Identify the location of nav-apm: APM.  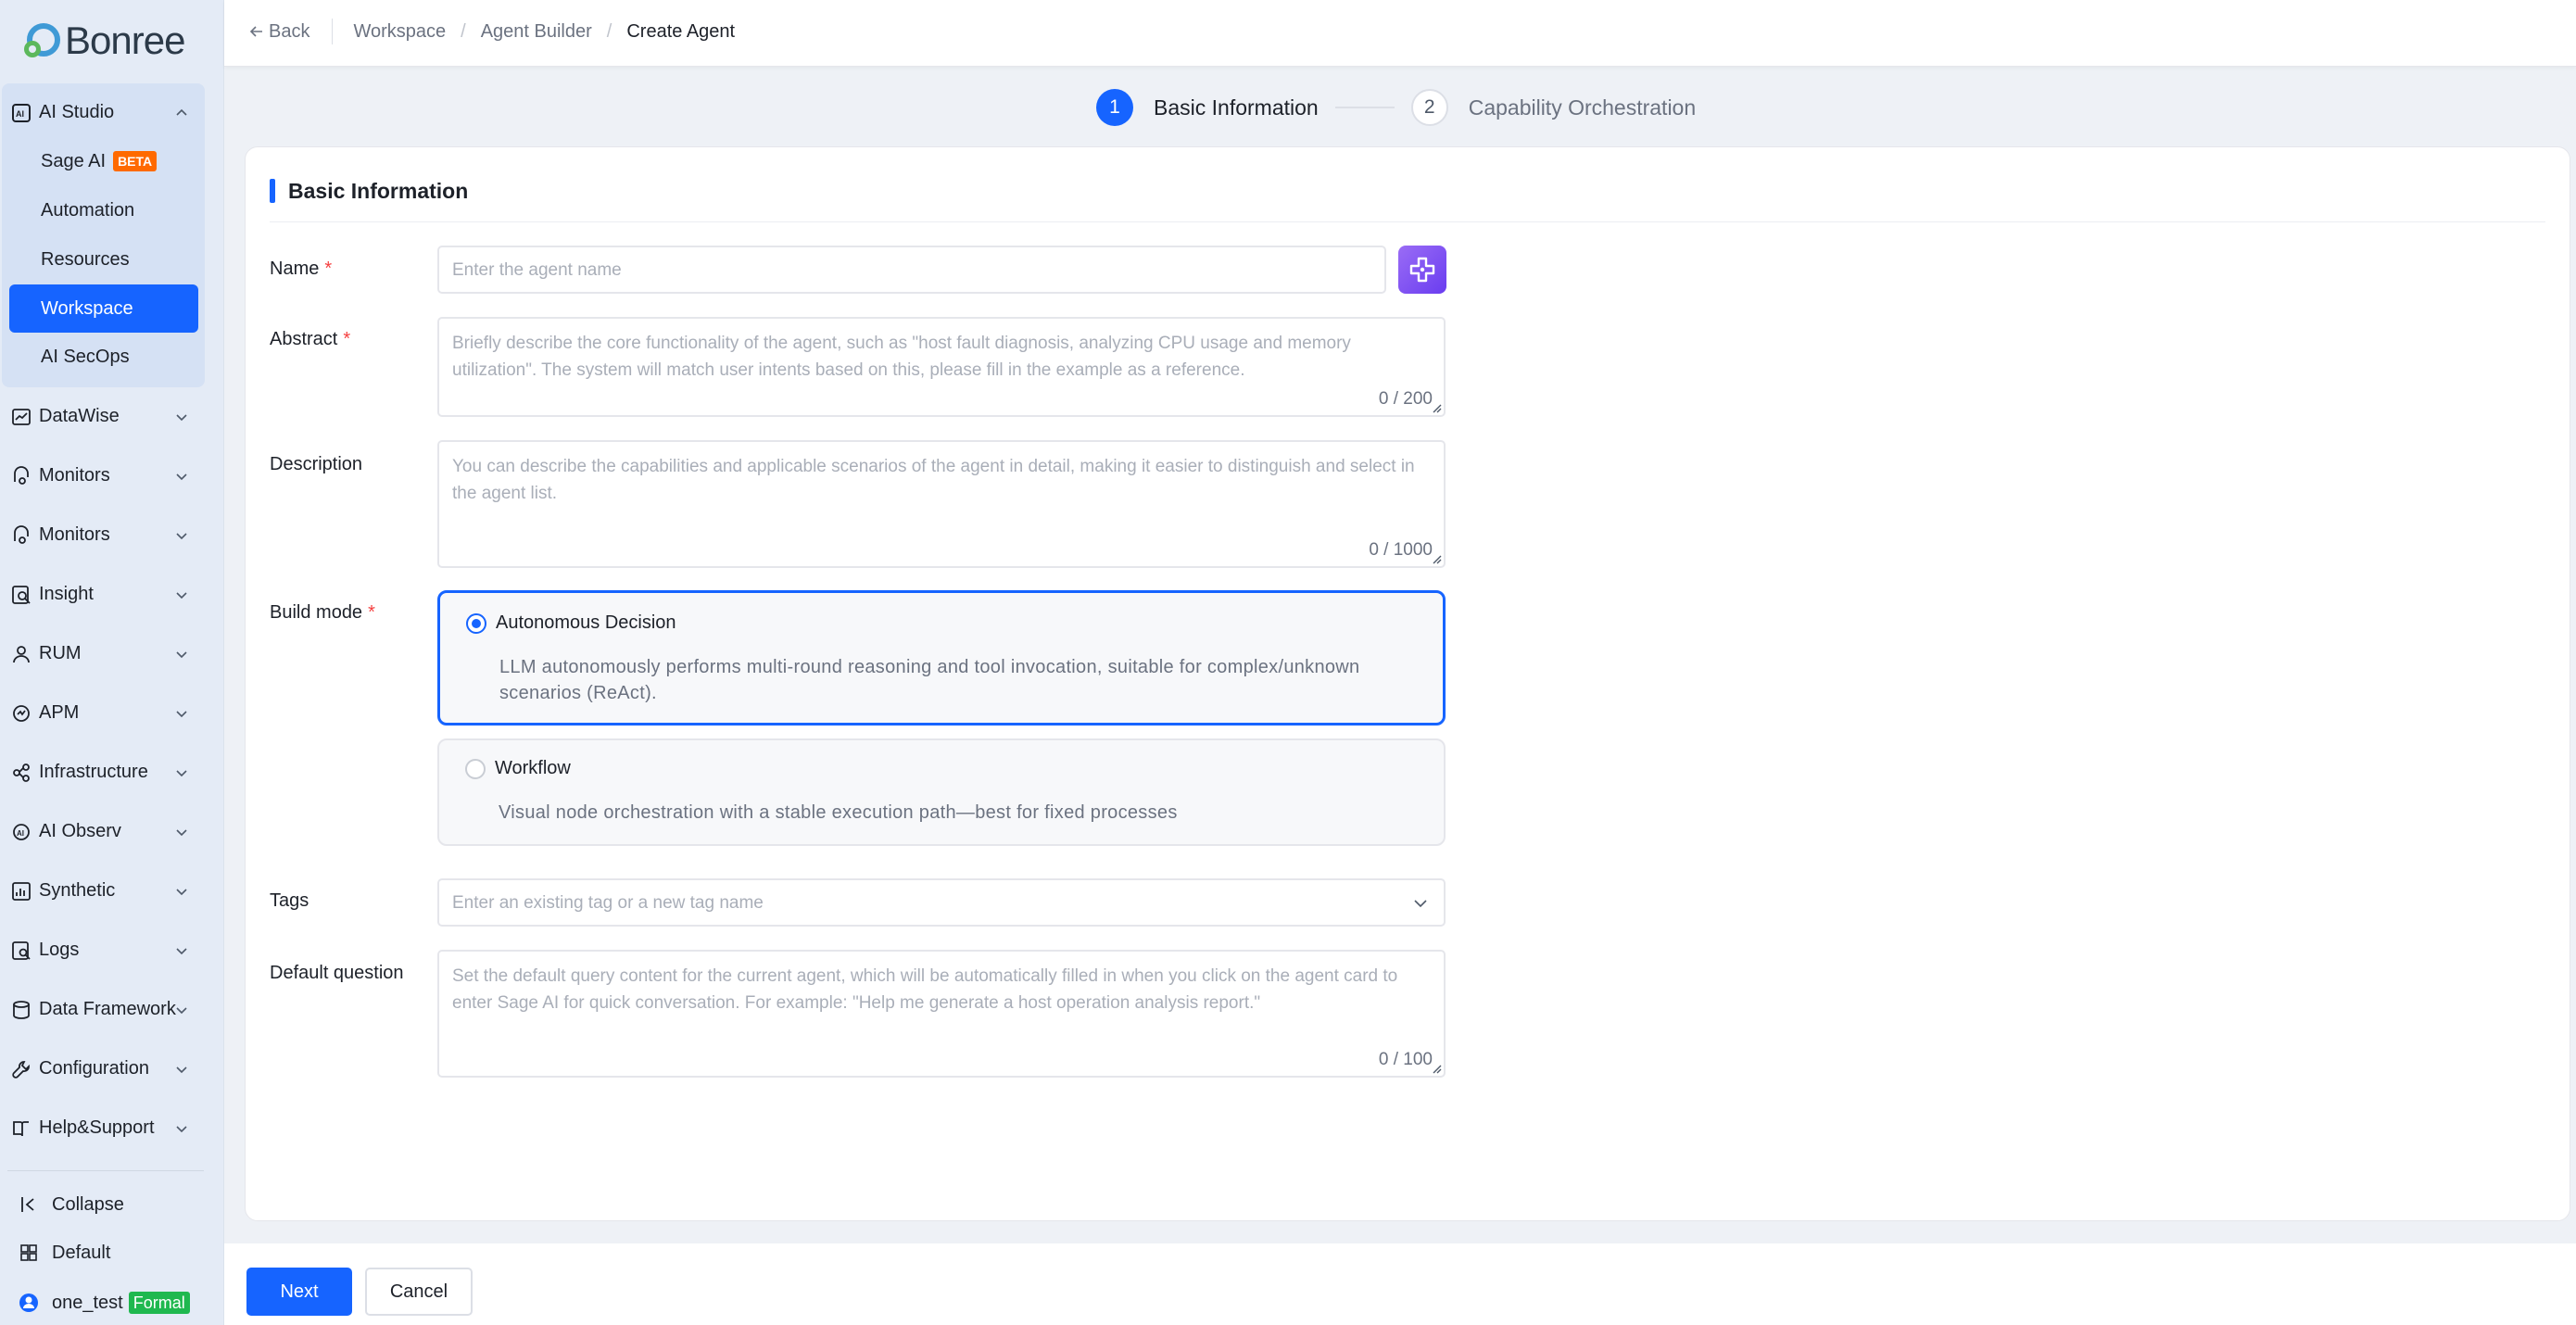
(112, 712).